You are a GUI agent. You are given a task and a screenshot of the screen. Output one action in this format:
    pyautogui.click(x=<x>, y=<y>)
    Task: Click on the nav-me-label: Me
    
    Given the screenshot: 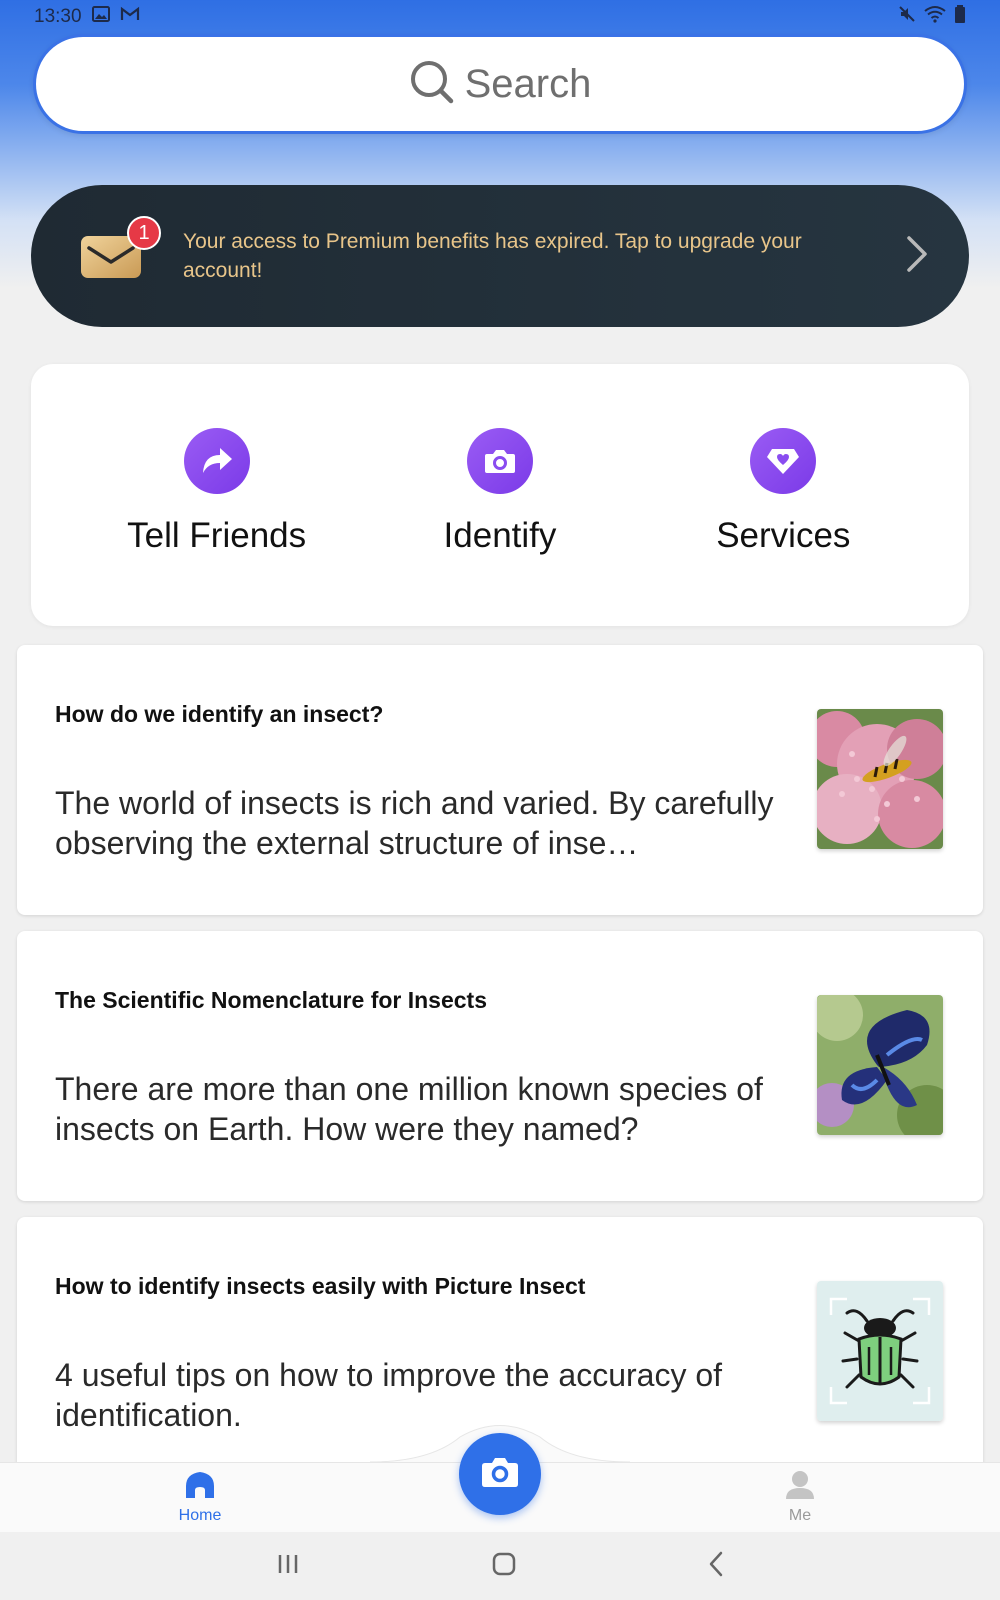 What is the action you would take?
    pyautogui.click(x=800, y=1515)
    